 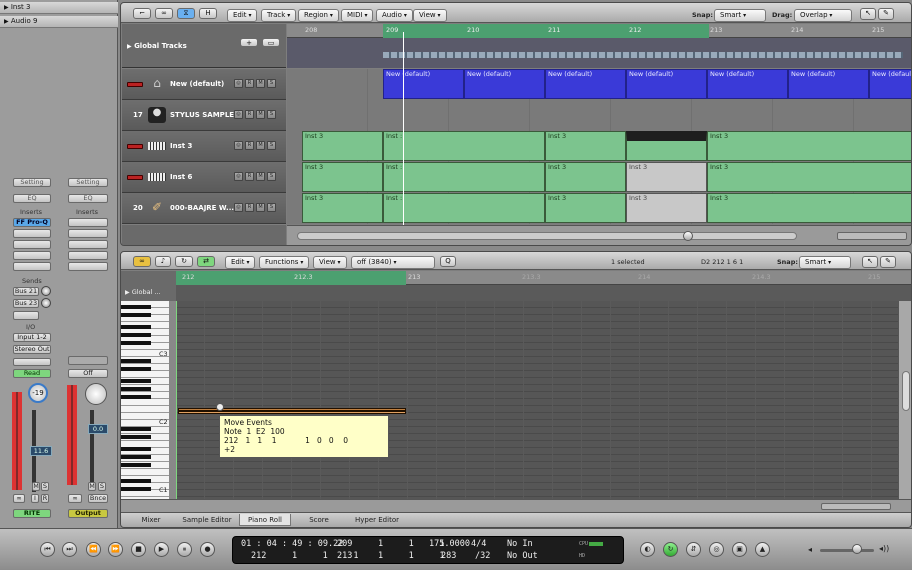 I want to click on stop-icon: ■, so click(x=138, y=549).